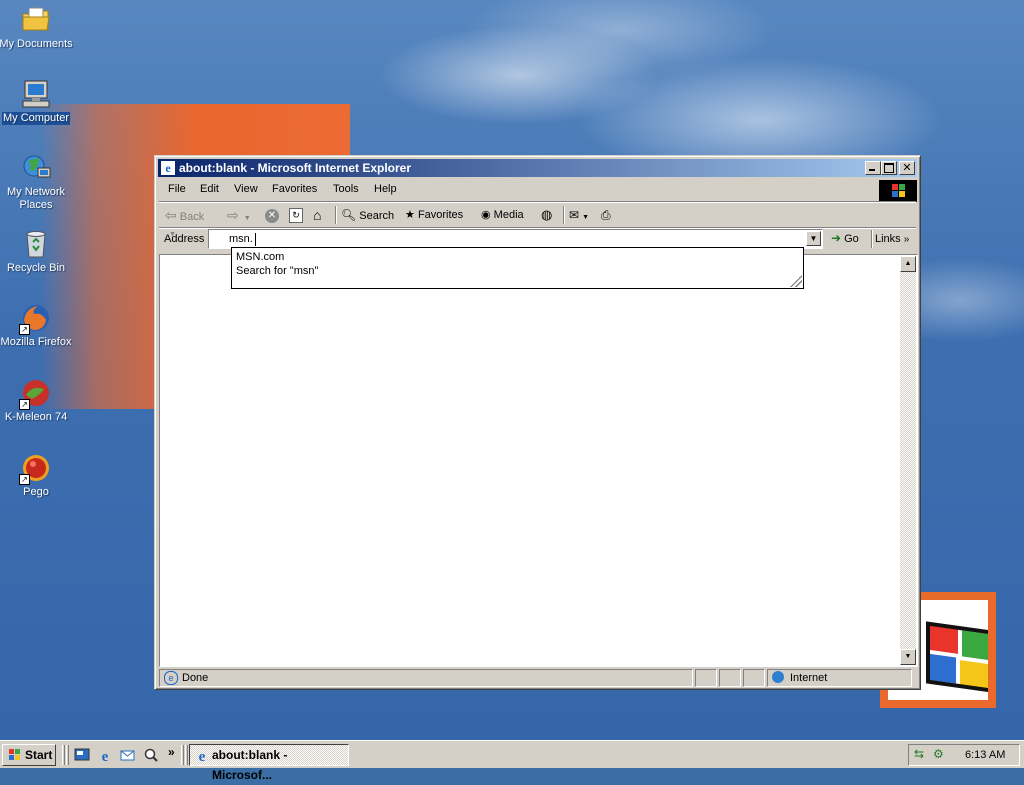  I want to click on desktop-icon-my-computer: My Computer, so click(37, 101).